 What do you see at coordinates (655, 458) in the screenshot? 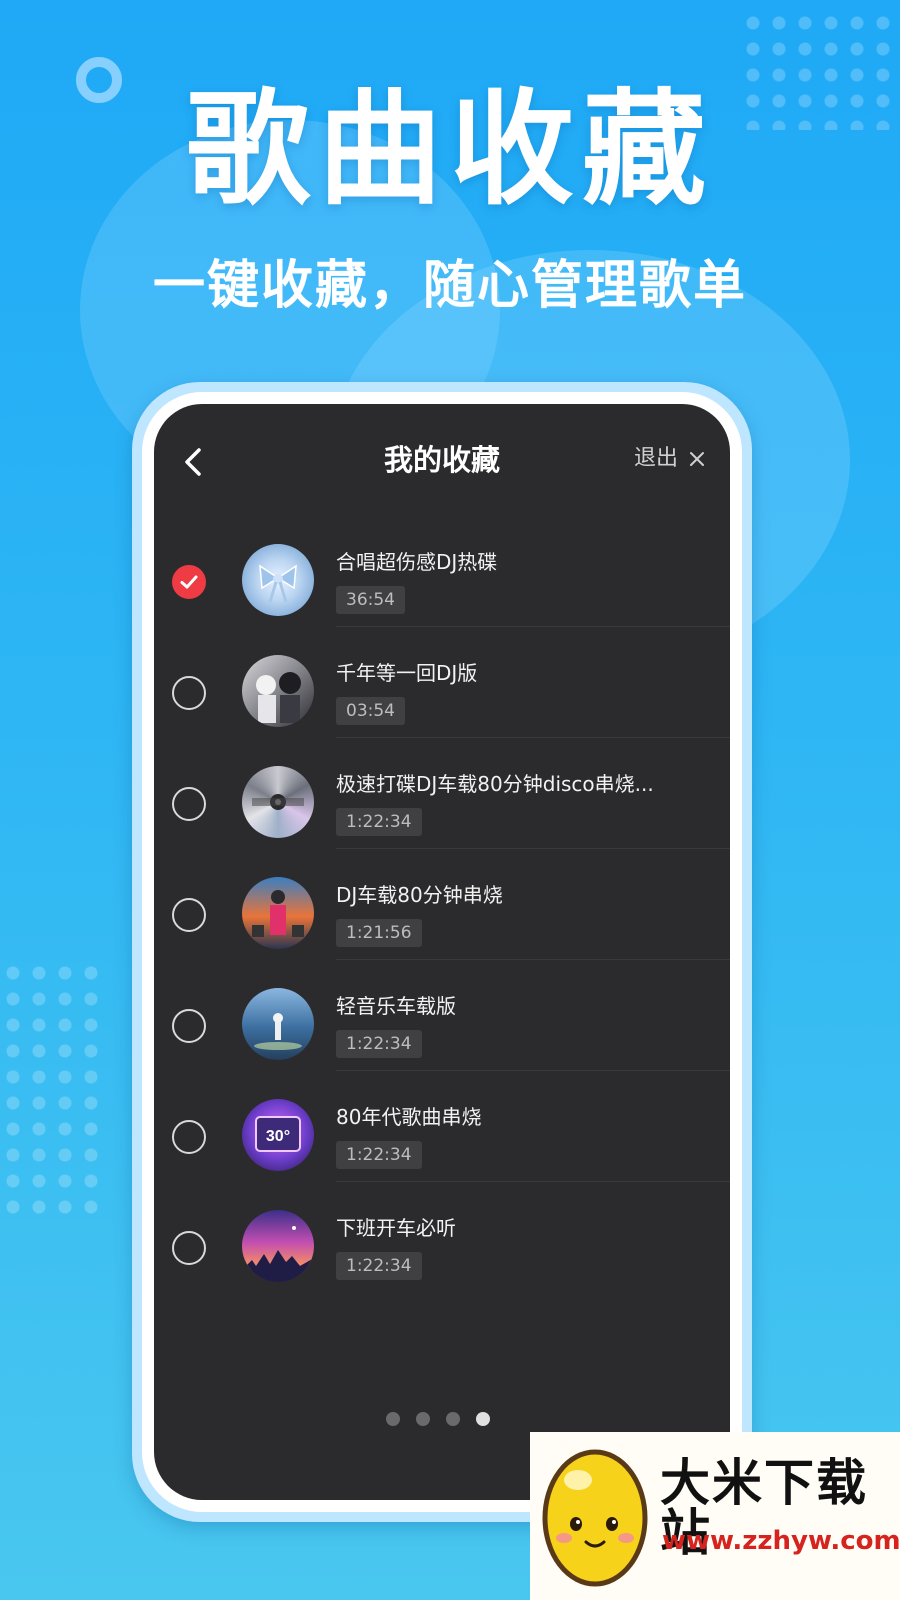
I see `exit-label: 退出` at bounding box center [655, 458].